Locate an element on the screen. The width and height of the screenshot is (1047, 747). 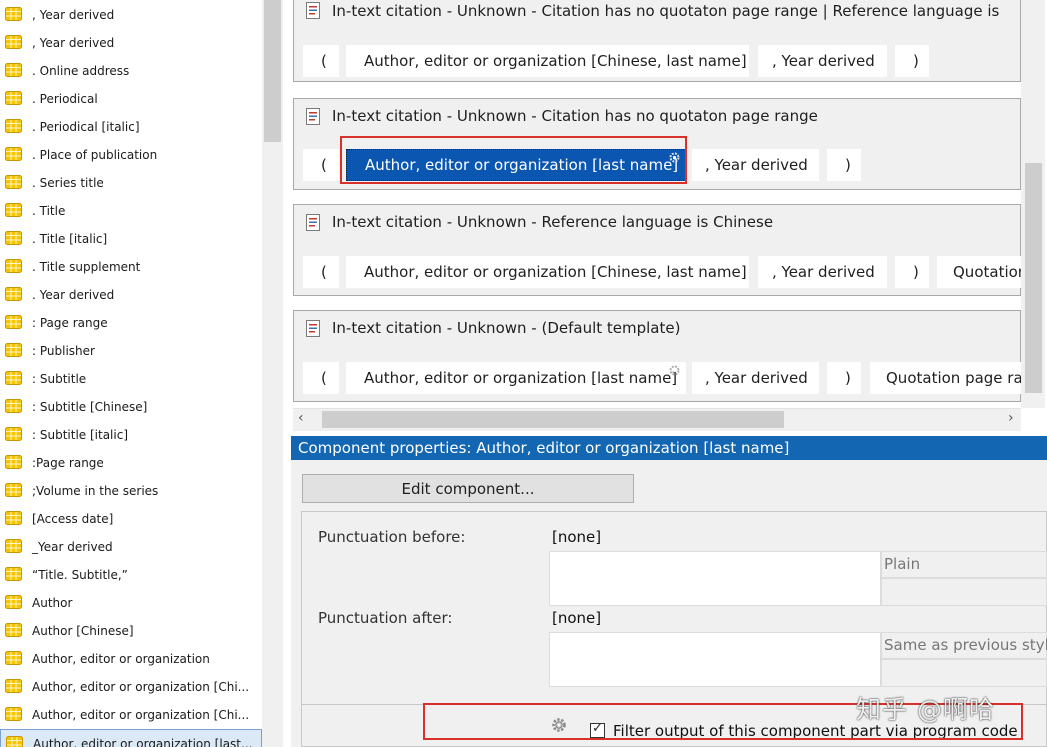
list-item: _Year derived is located at coordinates (131, 547).